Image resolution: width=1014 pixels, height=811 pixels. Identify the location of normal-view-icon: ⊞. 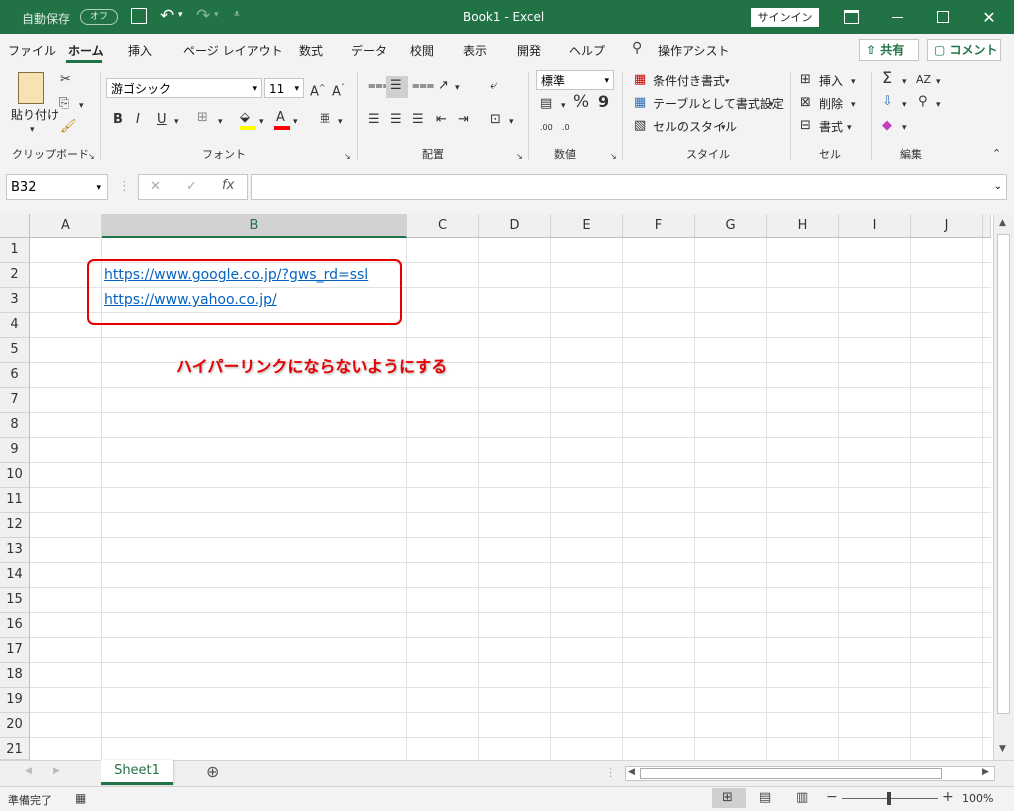
(727, 797).